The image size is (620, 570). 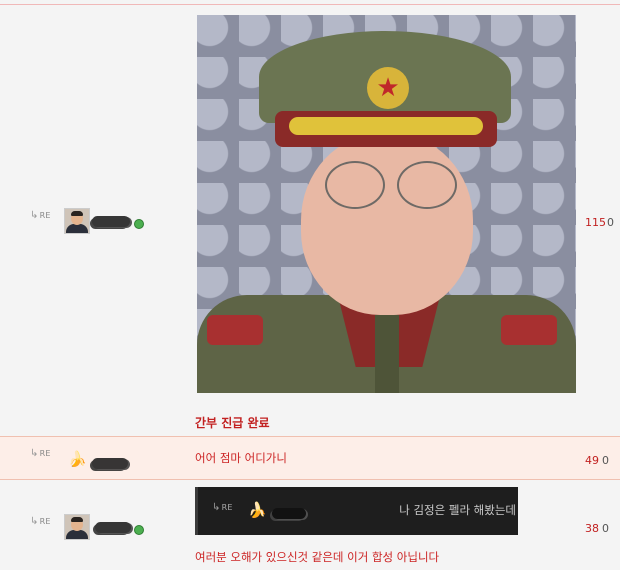 I want to click on quoted-text: 나 김정은 펠라 해봤는데, so click(x=457, y=510).